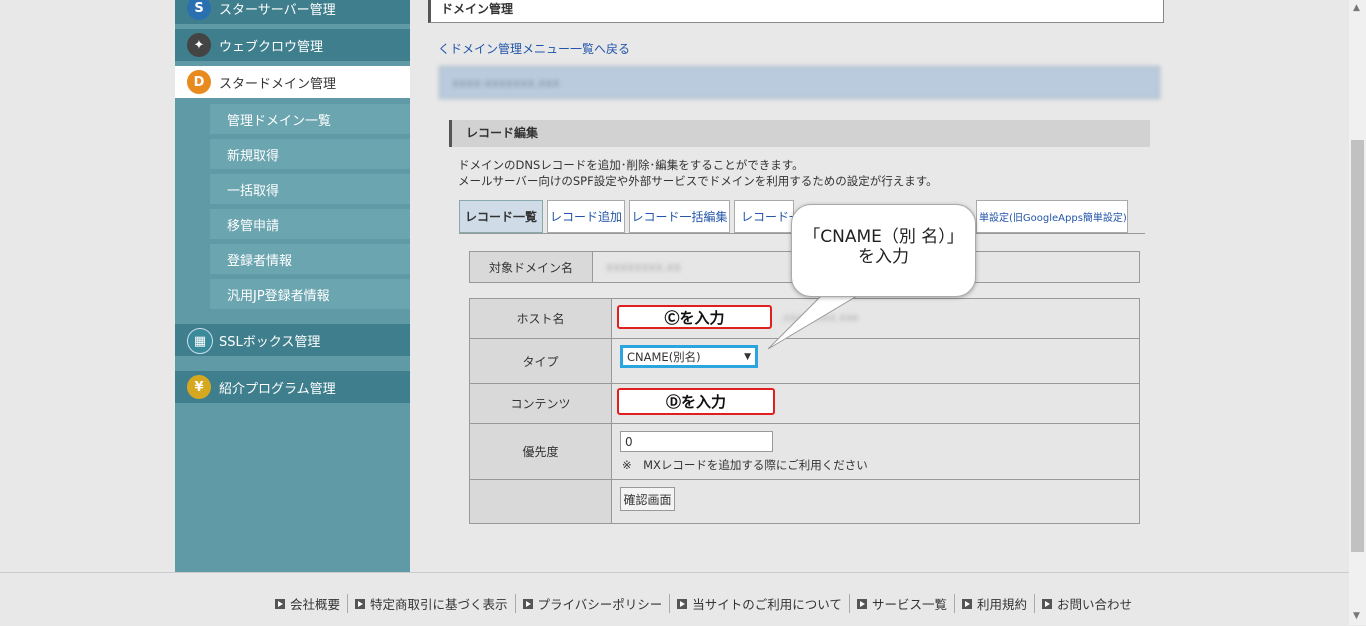 The image size is (1366, 626). Describe the element at coordinates (199, 45) in the screenshot. I see `webcrow-icon: ✦` at that location.